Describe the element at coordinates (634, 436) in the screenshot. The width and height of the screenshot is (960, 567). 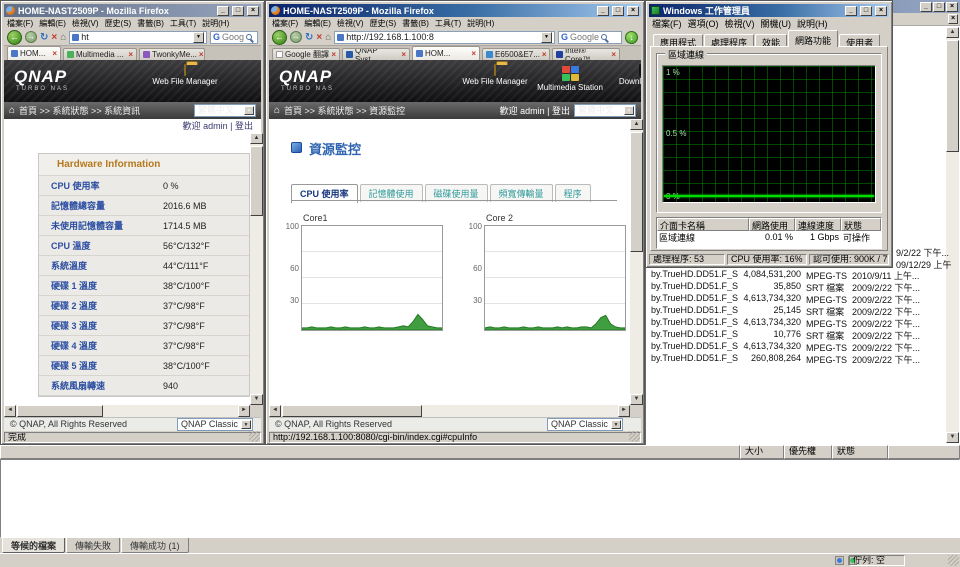
I see `resize-grip` at that location.